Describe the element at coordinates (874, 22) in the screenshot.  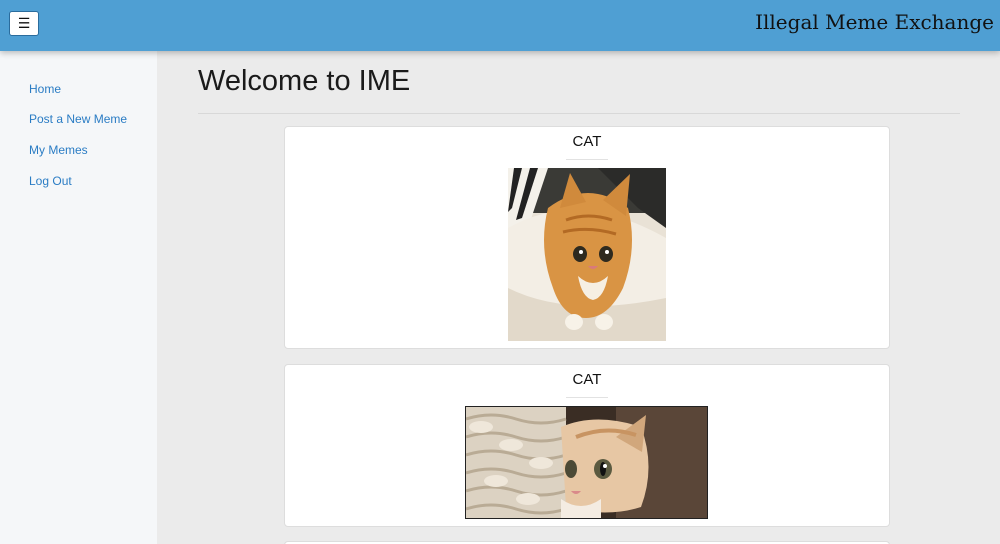
I see `app-title: Illegal Meme Exchange` at that location.